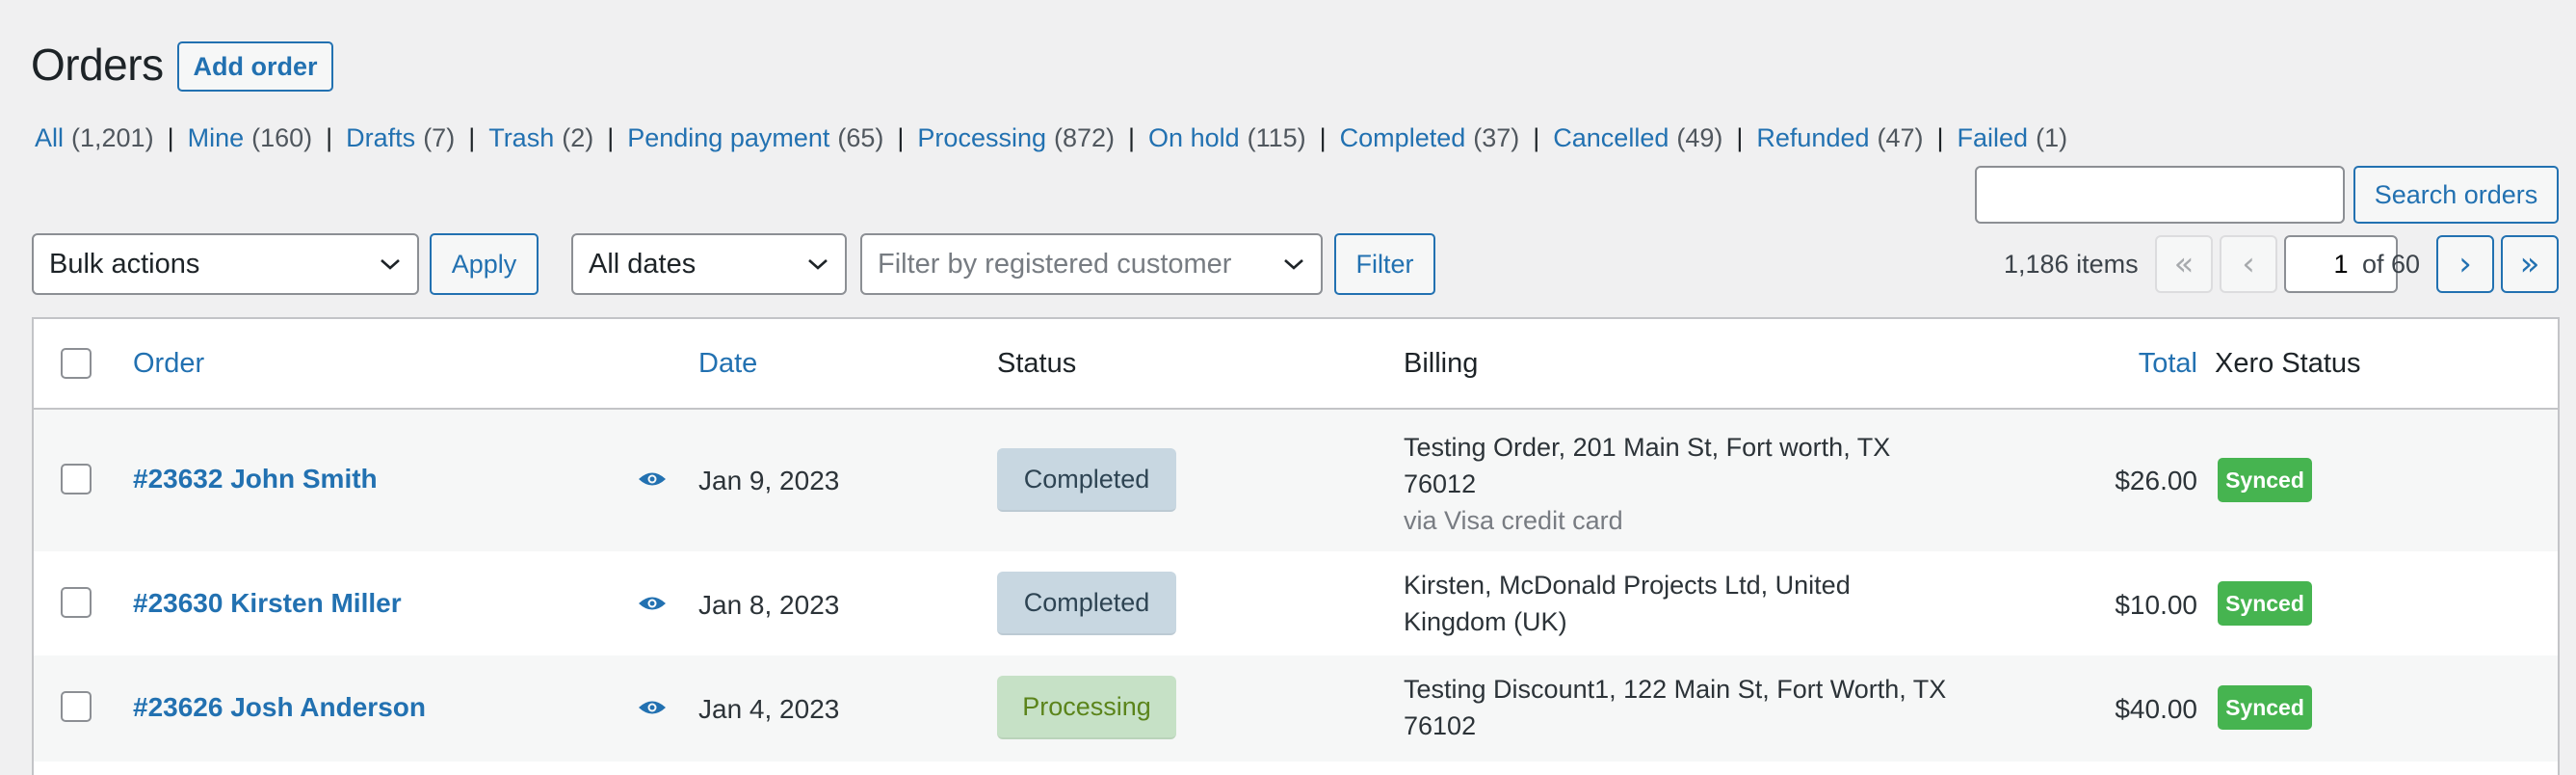 The image size is (2576, 775). I want to click on filter-count: (49), so click(1700, 137).